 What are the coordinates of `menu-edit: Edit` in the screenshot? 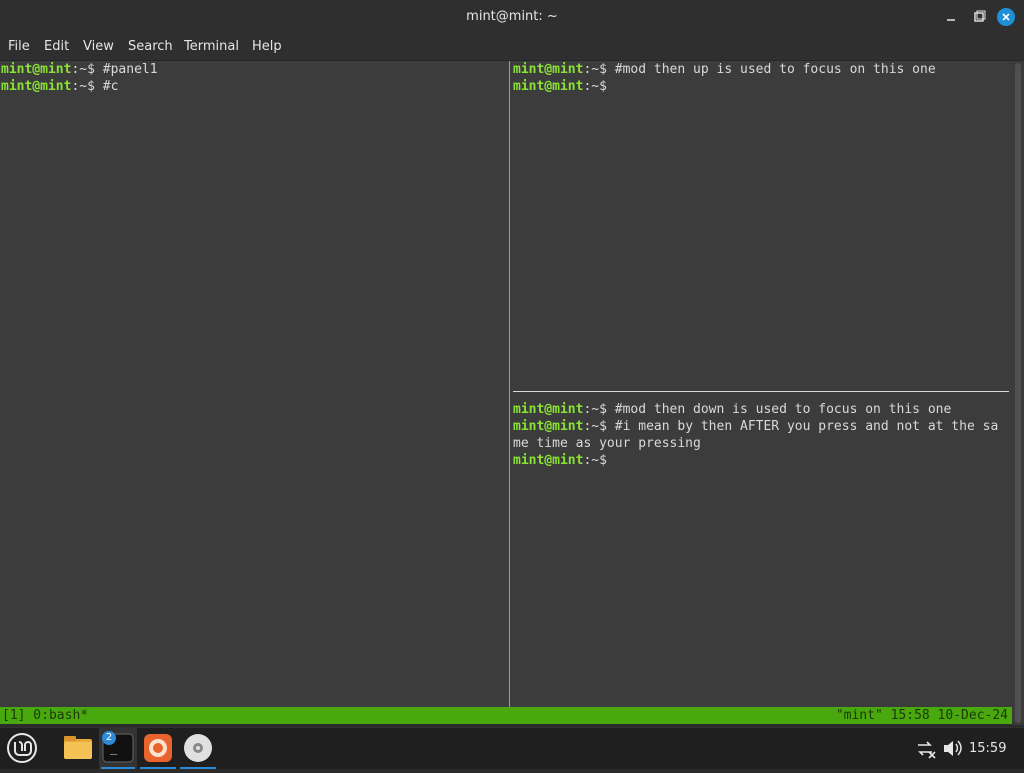 It's located at (56, 46).